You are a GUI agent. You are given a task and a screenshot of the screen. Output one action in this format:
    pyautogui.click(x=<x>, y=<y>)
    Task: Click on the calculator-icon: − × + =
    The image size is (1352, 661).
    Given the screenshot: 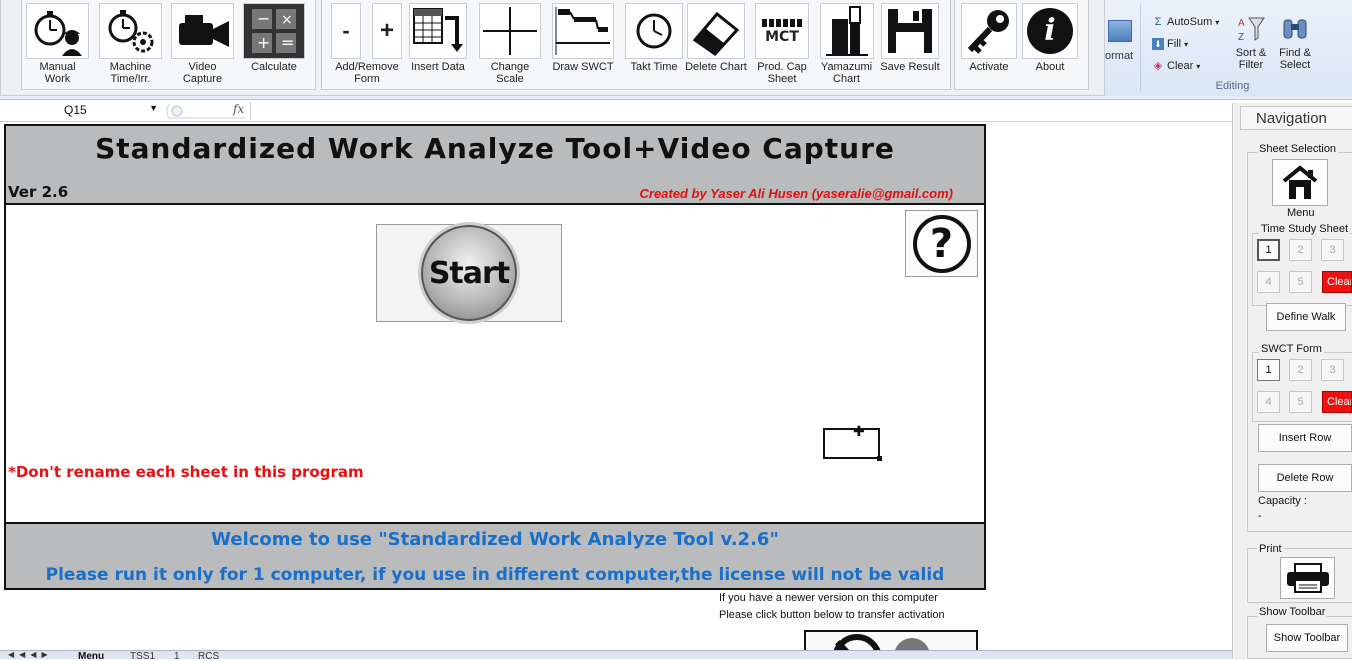 What is the action you would take?
    pyautogui.click(x=274, y=31)
    